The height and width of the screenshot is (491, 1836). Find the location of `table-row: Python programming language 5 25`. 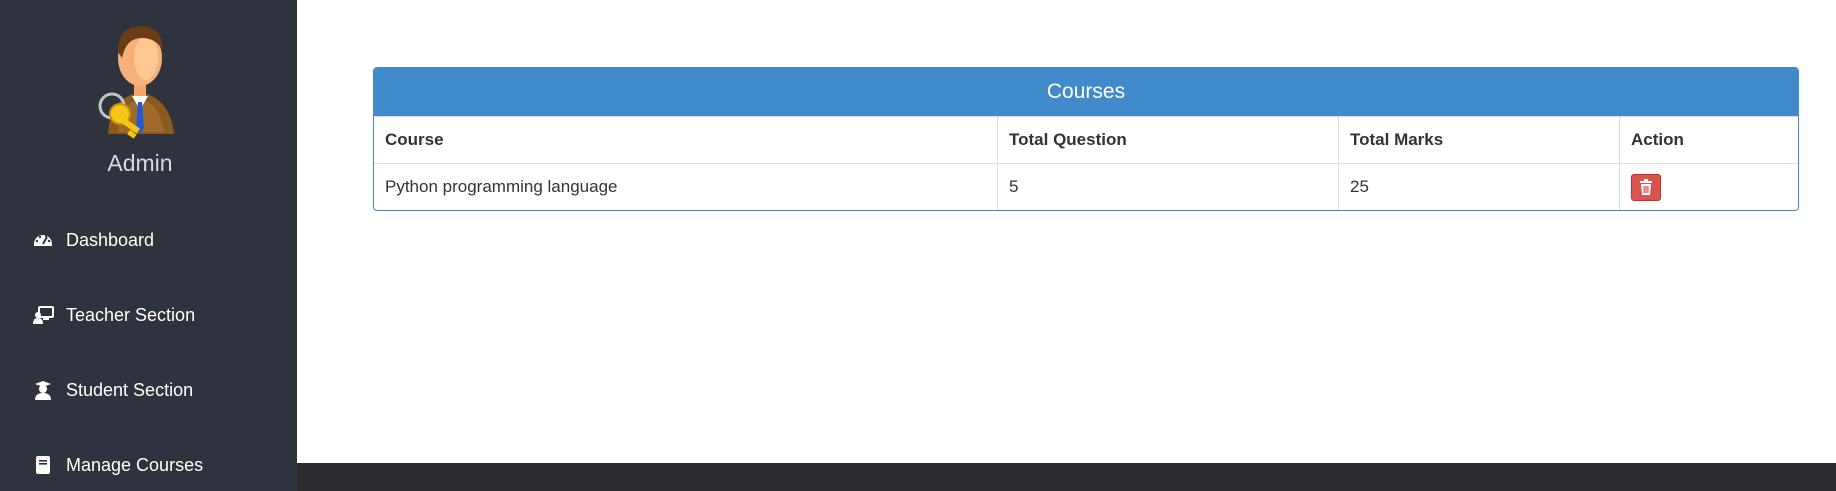

table-row: Python programming language 5 25 is located at coordinates (1086, 187).